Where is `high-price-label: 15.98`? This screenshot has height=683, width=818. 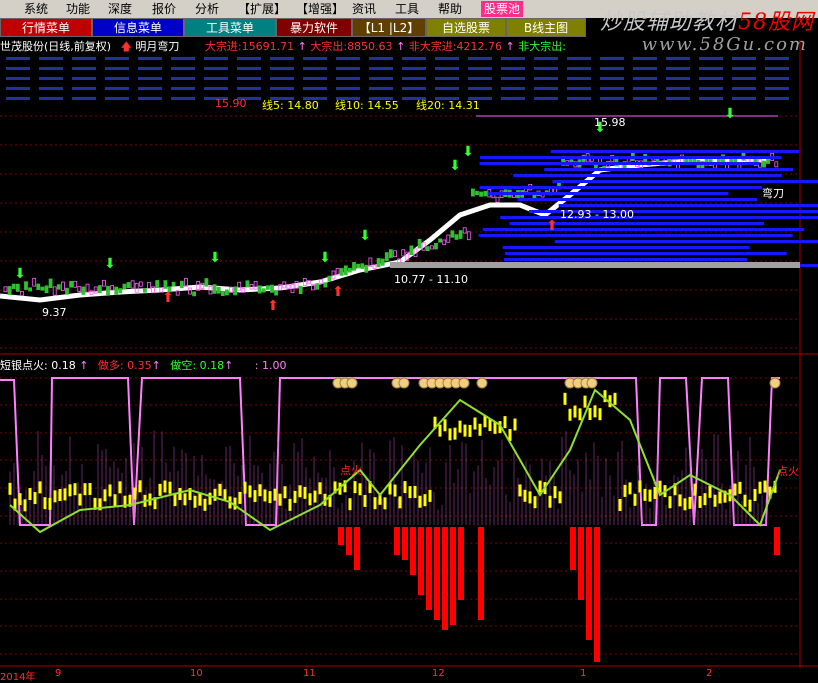 high-price-label: 15.98 is located at coordinates (610, 122).